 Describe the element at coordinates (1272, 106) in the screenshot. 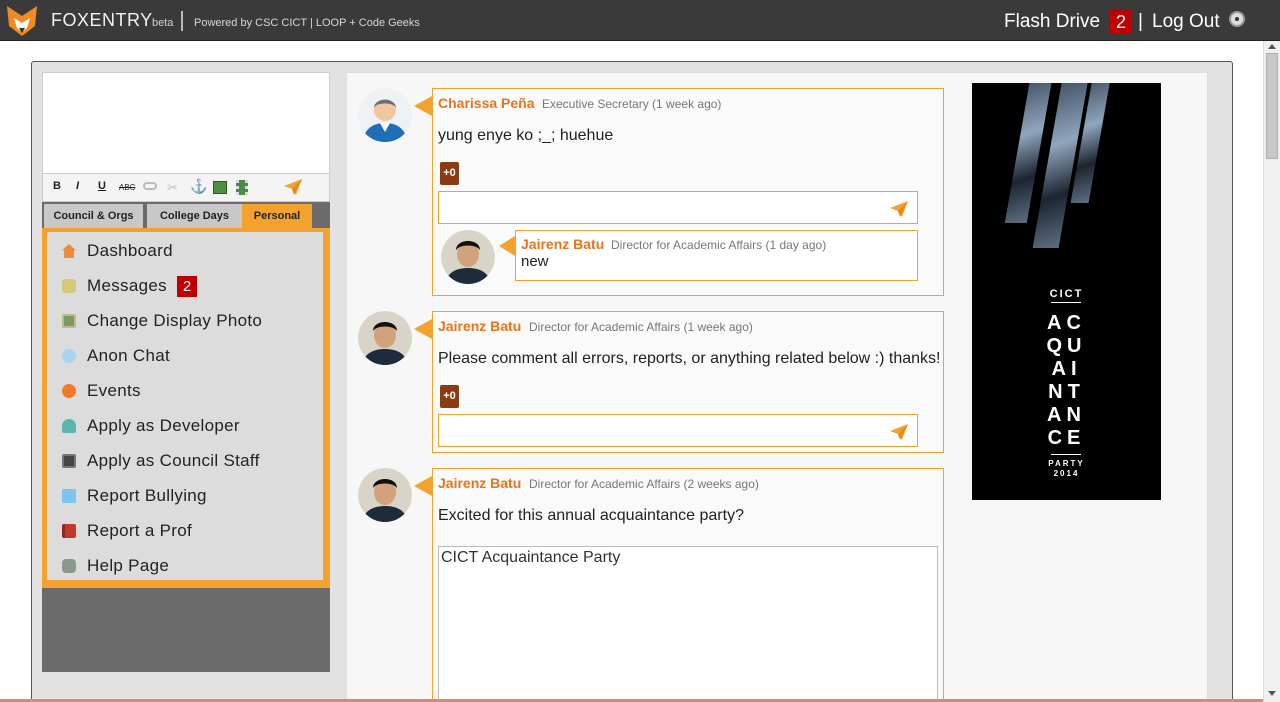

I see `scrollbar-thumb` at that location.